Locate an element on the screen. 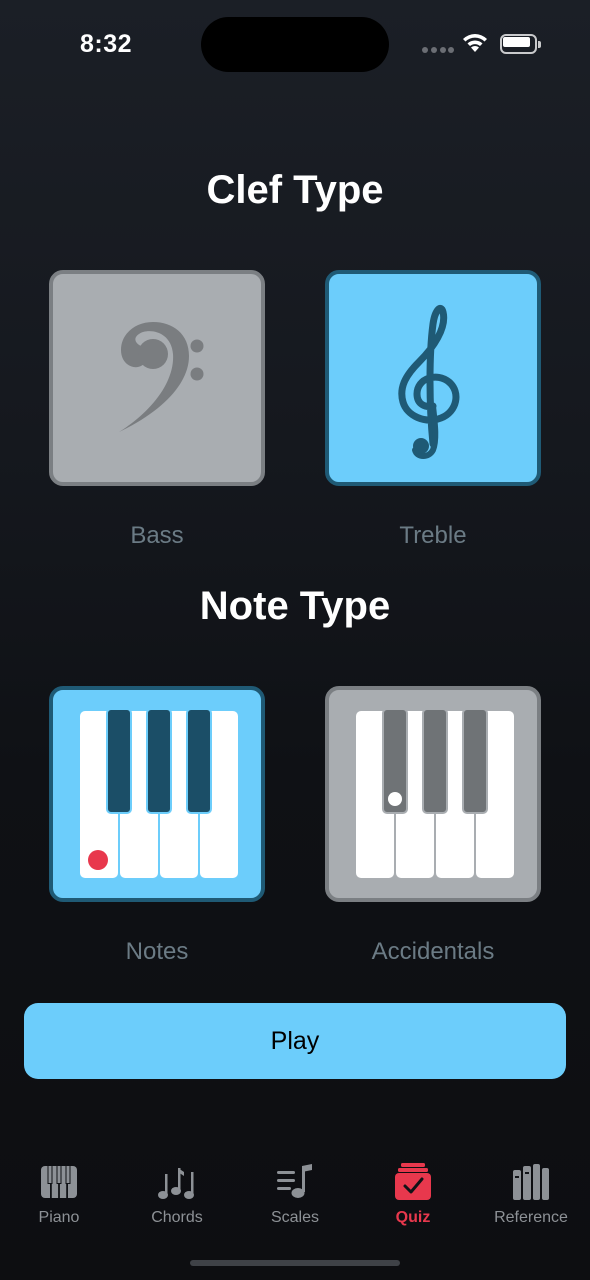 Image resolution: width=590 pixels, height=1280 pixels. status-bar: 8:32 is located at coordinates (295, 45).